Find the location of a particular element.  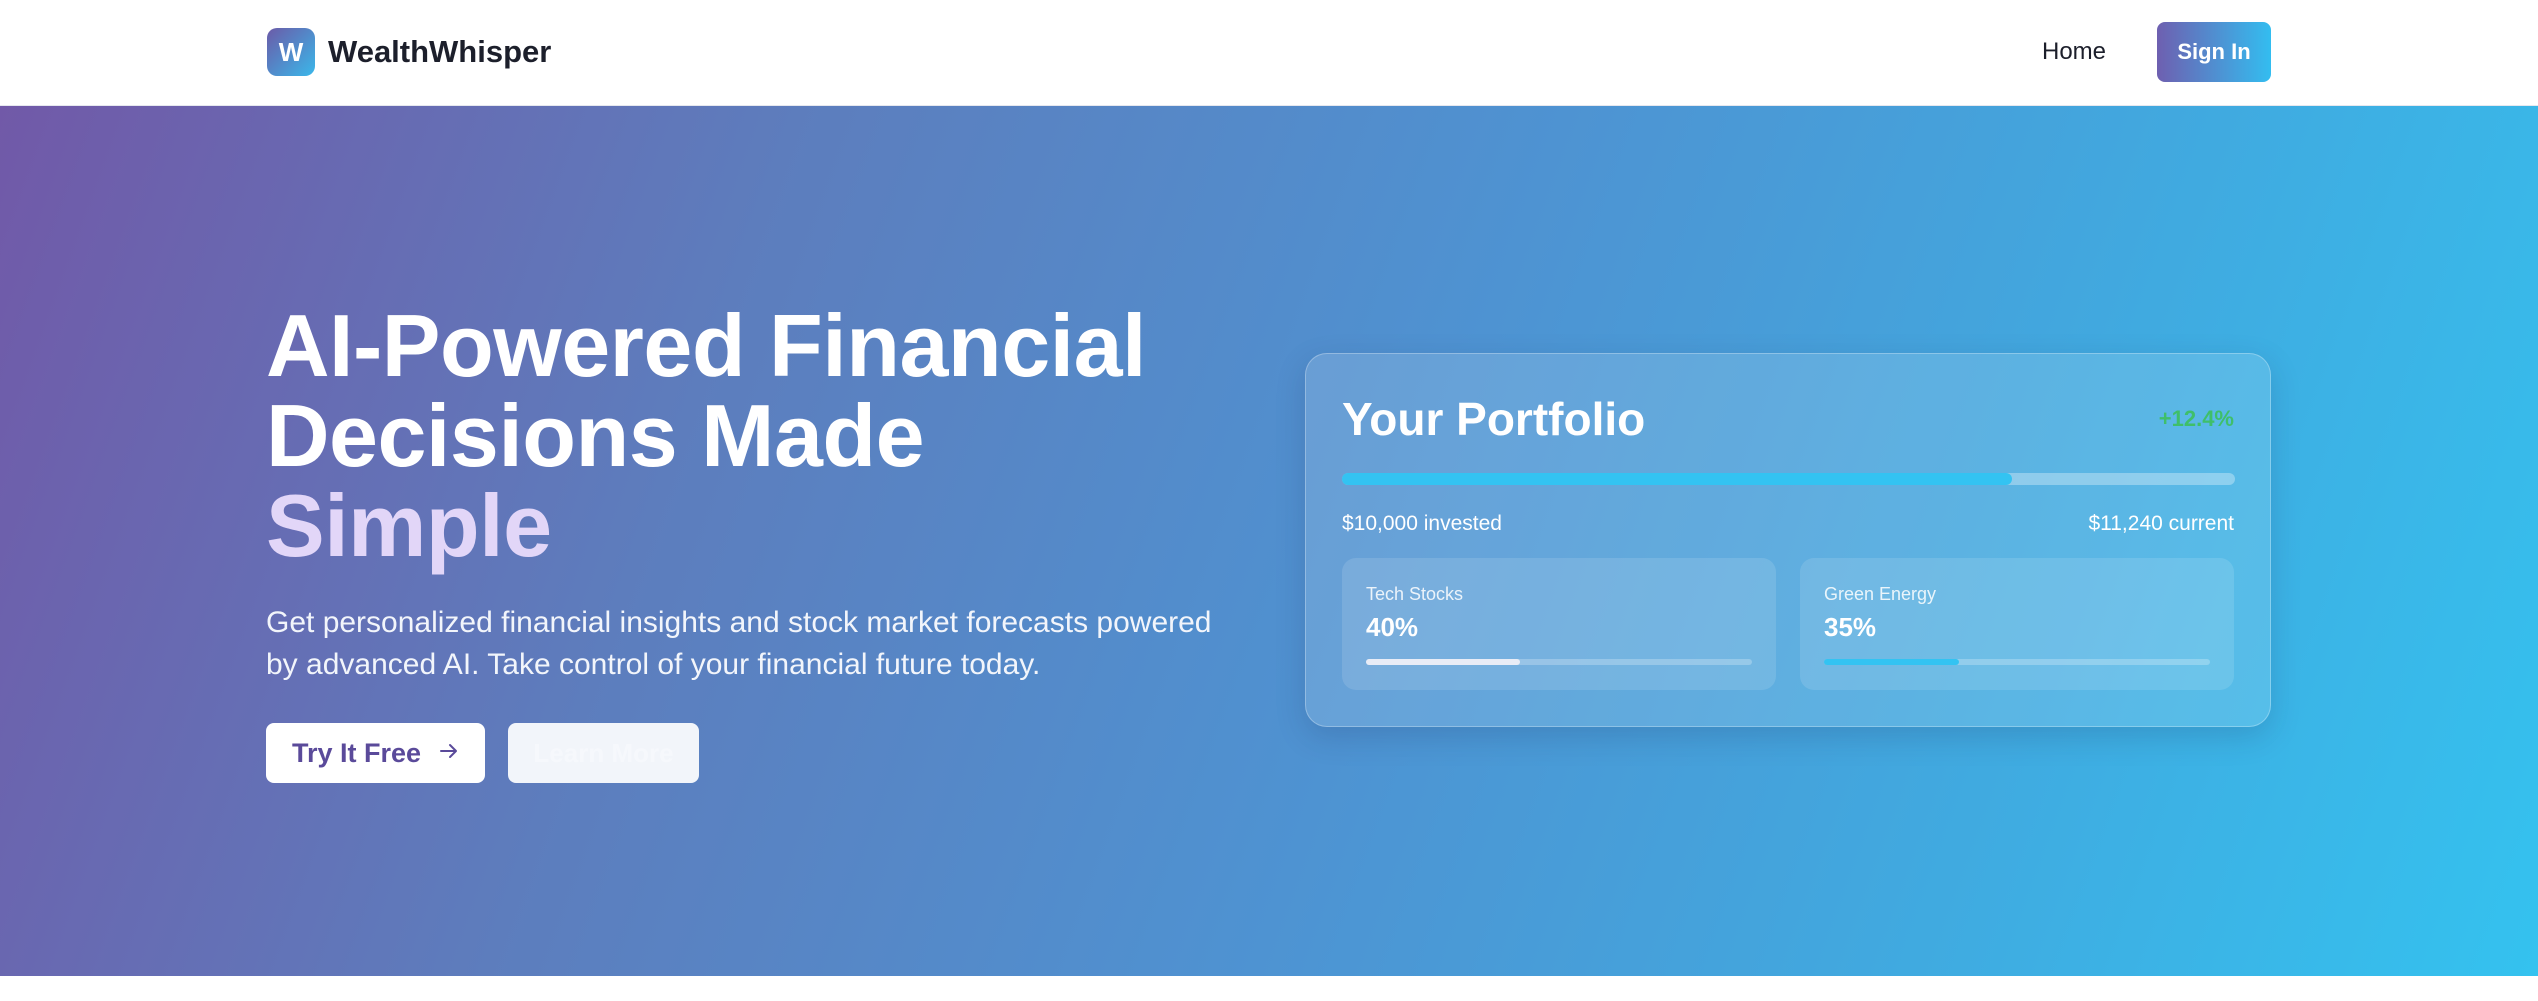

hero-title-line-1: AI-Powered Financial is located at coordinates (706, 345).